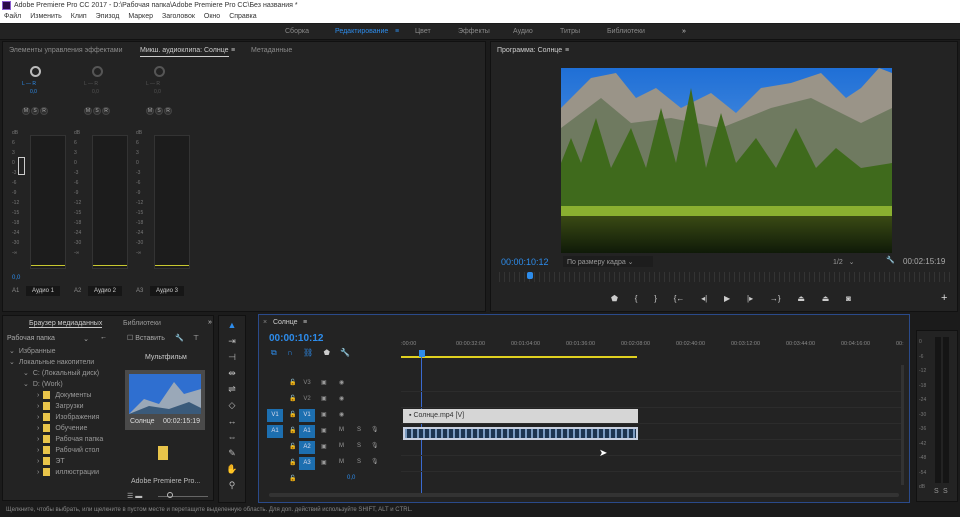 The height and width of the screenshot is (517, 960). What do you see at coordinates (64, 461) in the screenshot?
I see `tree-item: › ЭТ` at bounding box center [64, 461].